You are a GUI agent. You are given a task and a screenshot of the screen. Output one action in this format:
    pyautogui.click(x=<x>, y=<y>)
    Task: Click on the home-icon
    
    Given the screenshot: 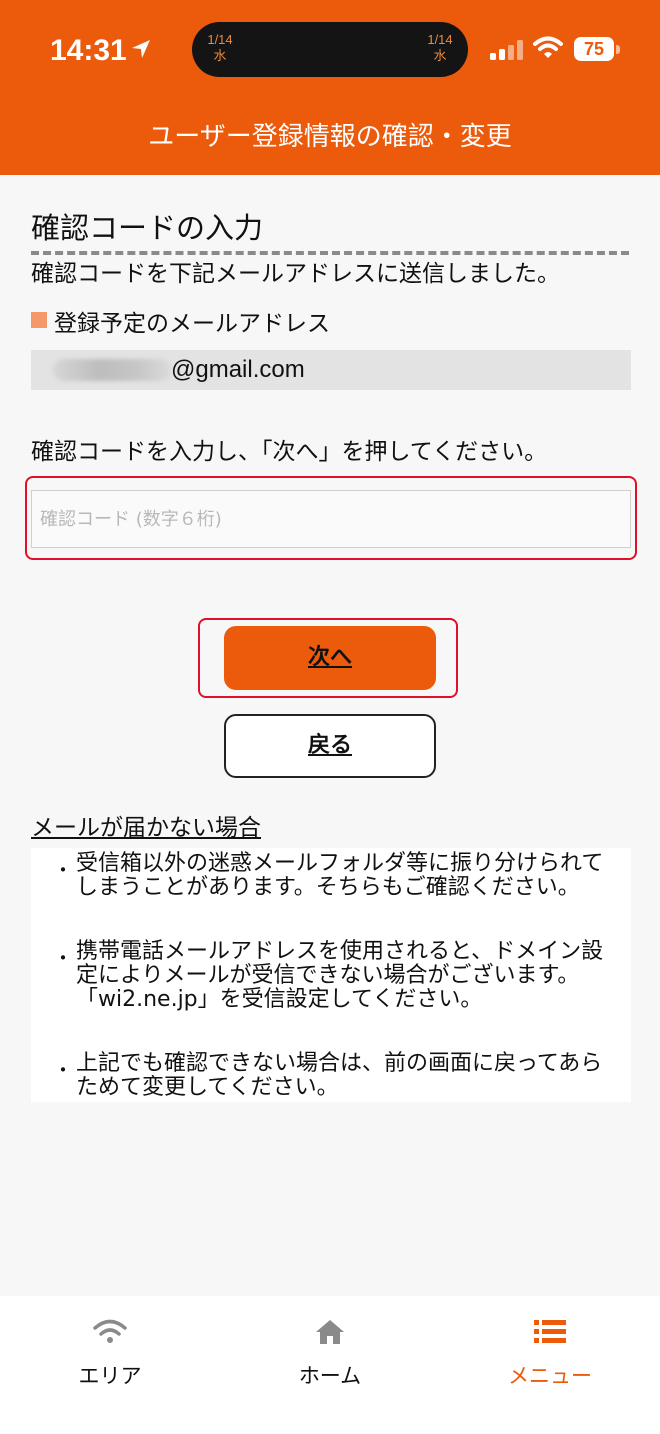 What is the action you would take?
    pyautogui.click(x=330, y=1332)
    